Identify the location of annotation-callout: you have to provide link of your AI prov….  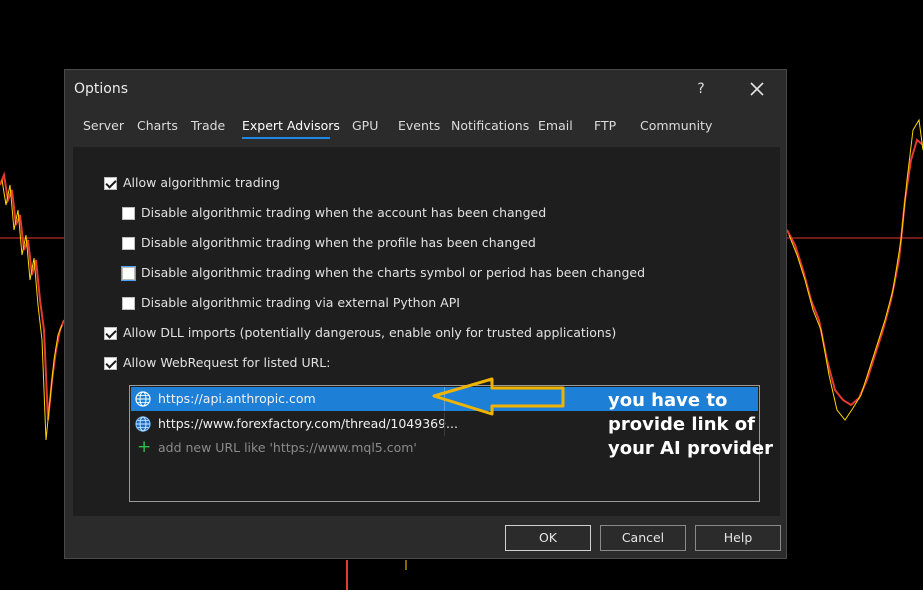
(690, 425).